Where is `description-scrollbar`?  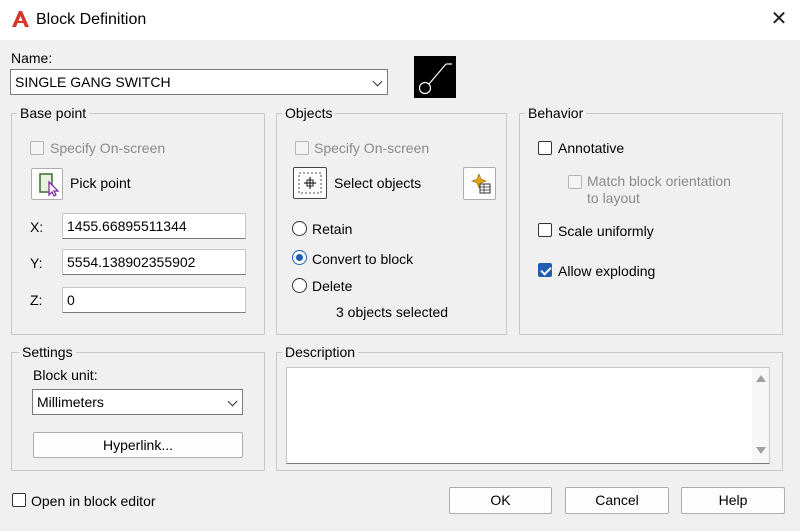 description-scrollbar is located at coordinates (760, 415).